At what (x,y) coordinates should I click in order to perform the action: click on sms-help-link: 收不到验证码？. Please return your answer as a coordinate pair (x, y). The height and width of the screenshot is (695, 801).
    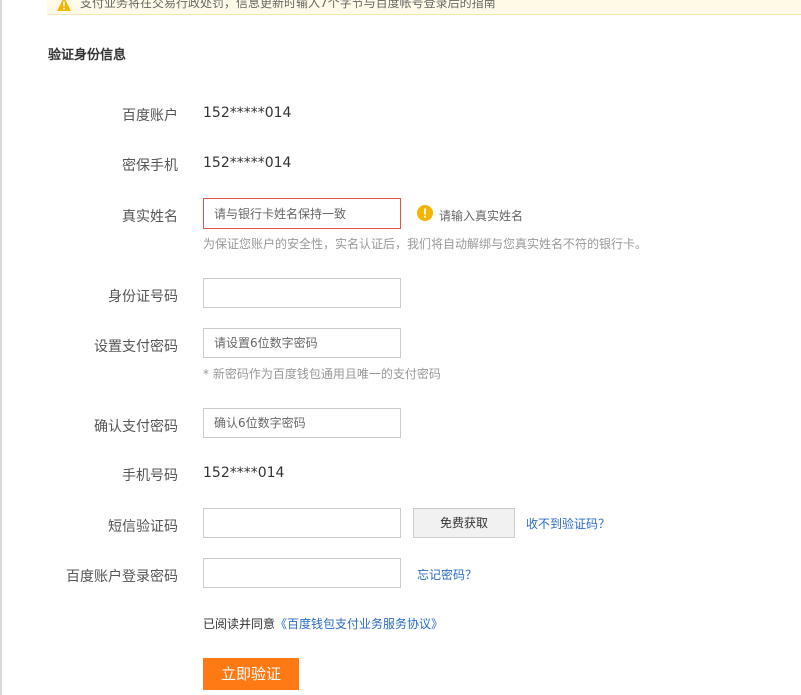
    Looking at the image, I should click on (568, 523).